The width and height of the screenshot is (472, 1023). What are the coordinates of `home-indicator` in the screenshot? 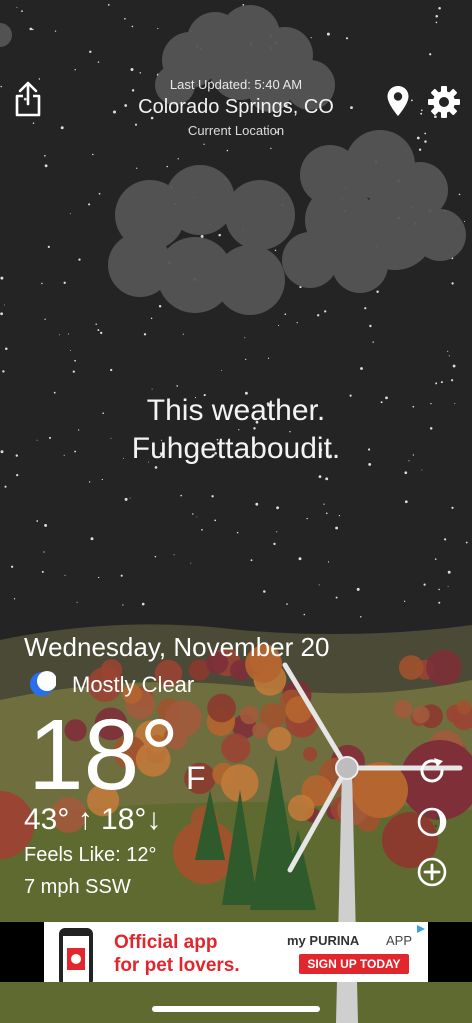 It's located at (236, 1009).